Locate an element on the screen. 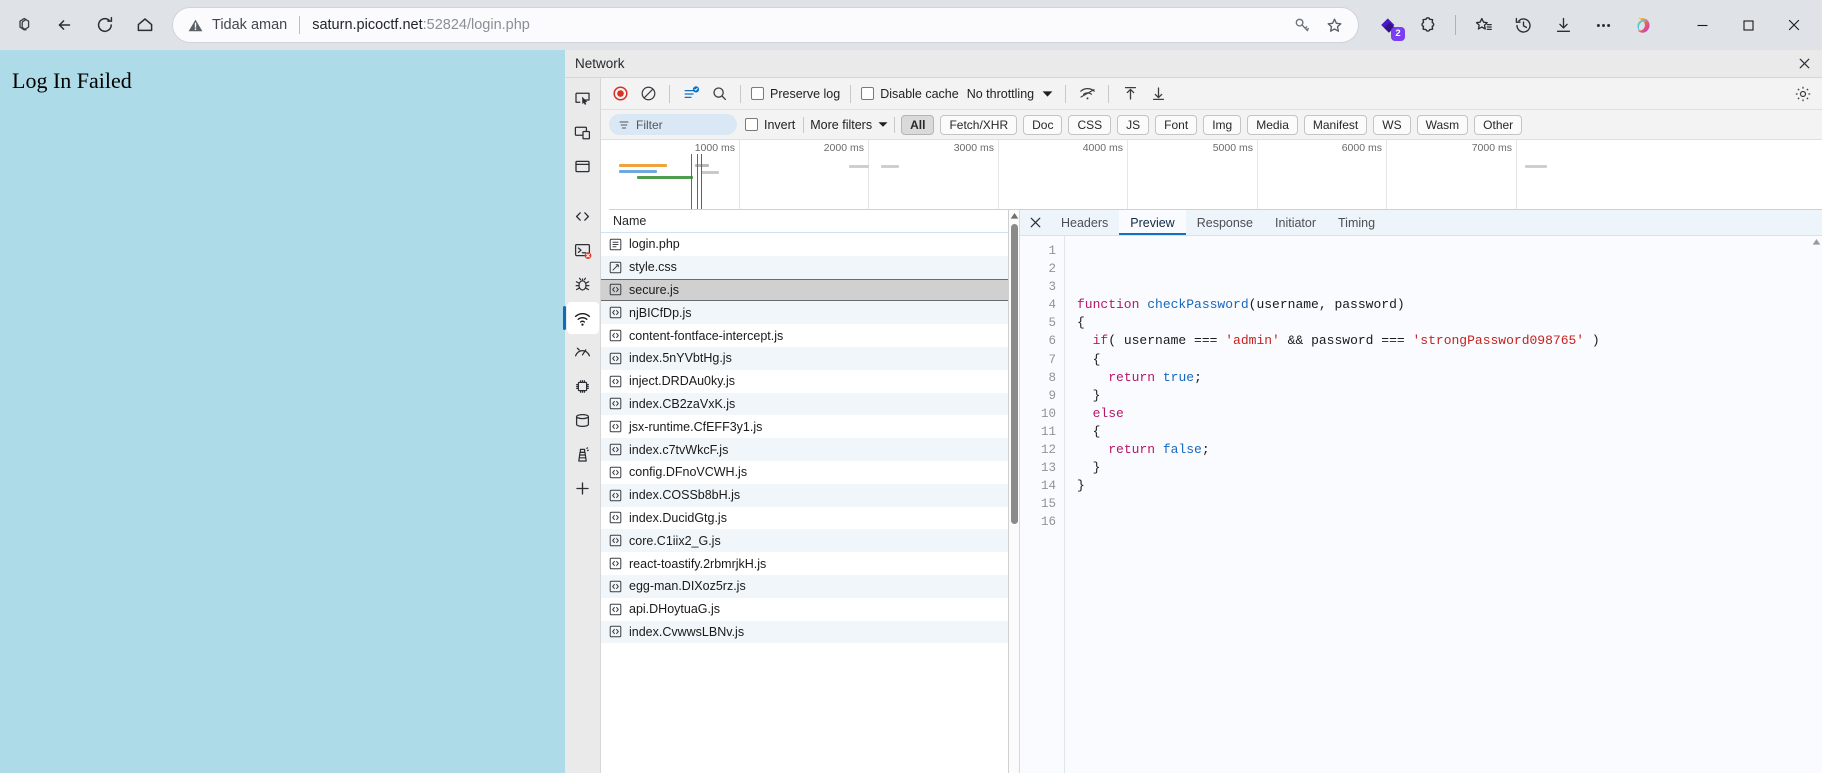  debugger-panel-icon is located at coordinates (583, 284).